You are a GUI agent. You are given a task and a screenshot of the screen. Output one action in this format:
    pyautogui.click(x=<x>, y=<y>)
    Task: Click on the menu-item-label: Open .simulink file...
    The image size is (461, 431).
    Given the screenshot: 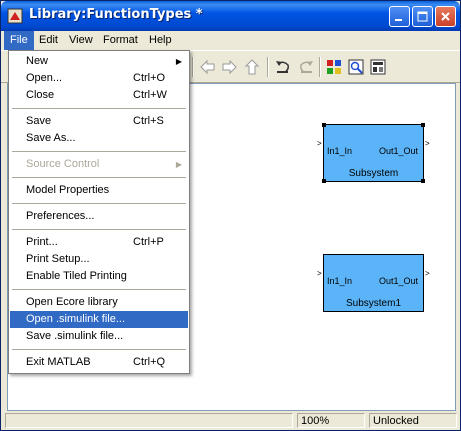 What is the action you would take?
    pyautogui.click(x=76, y=319)
    